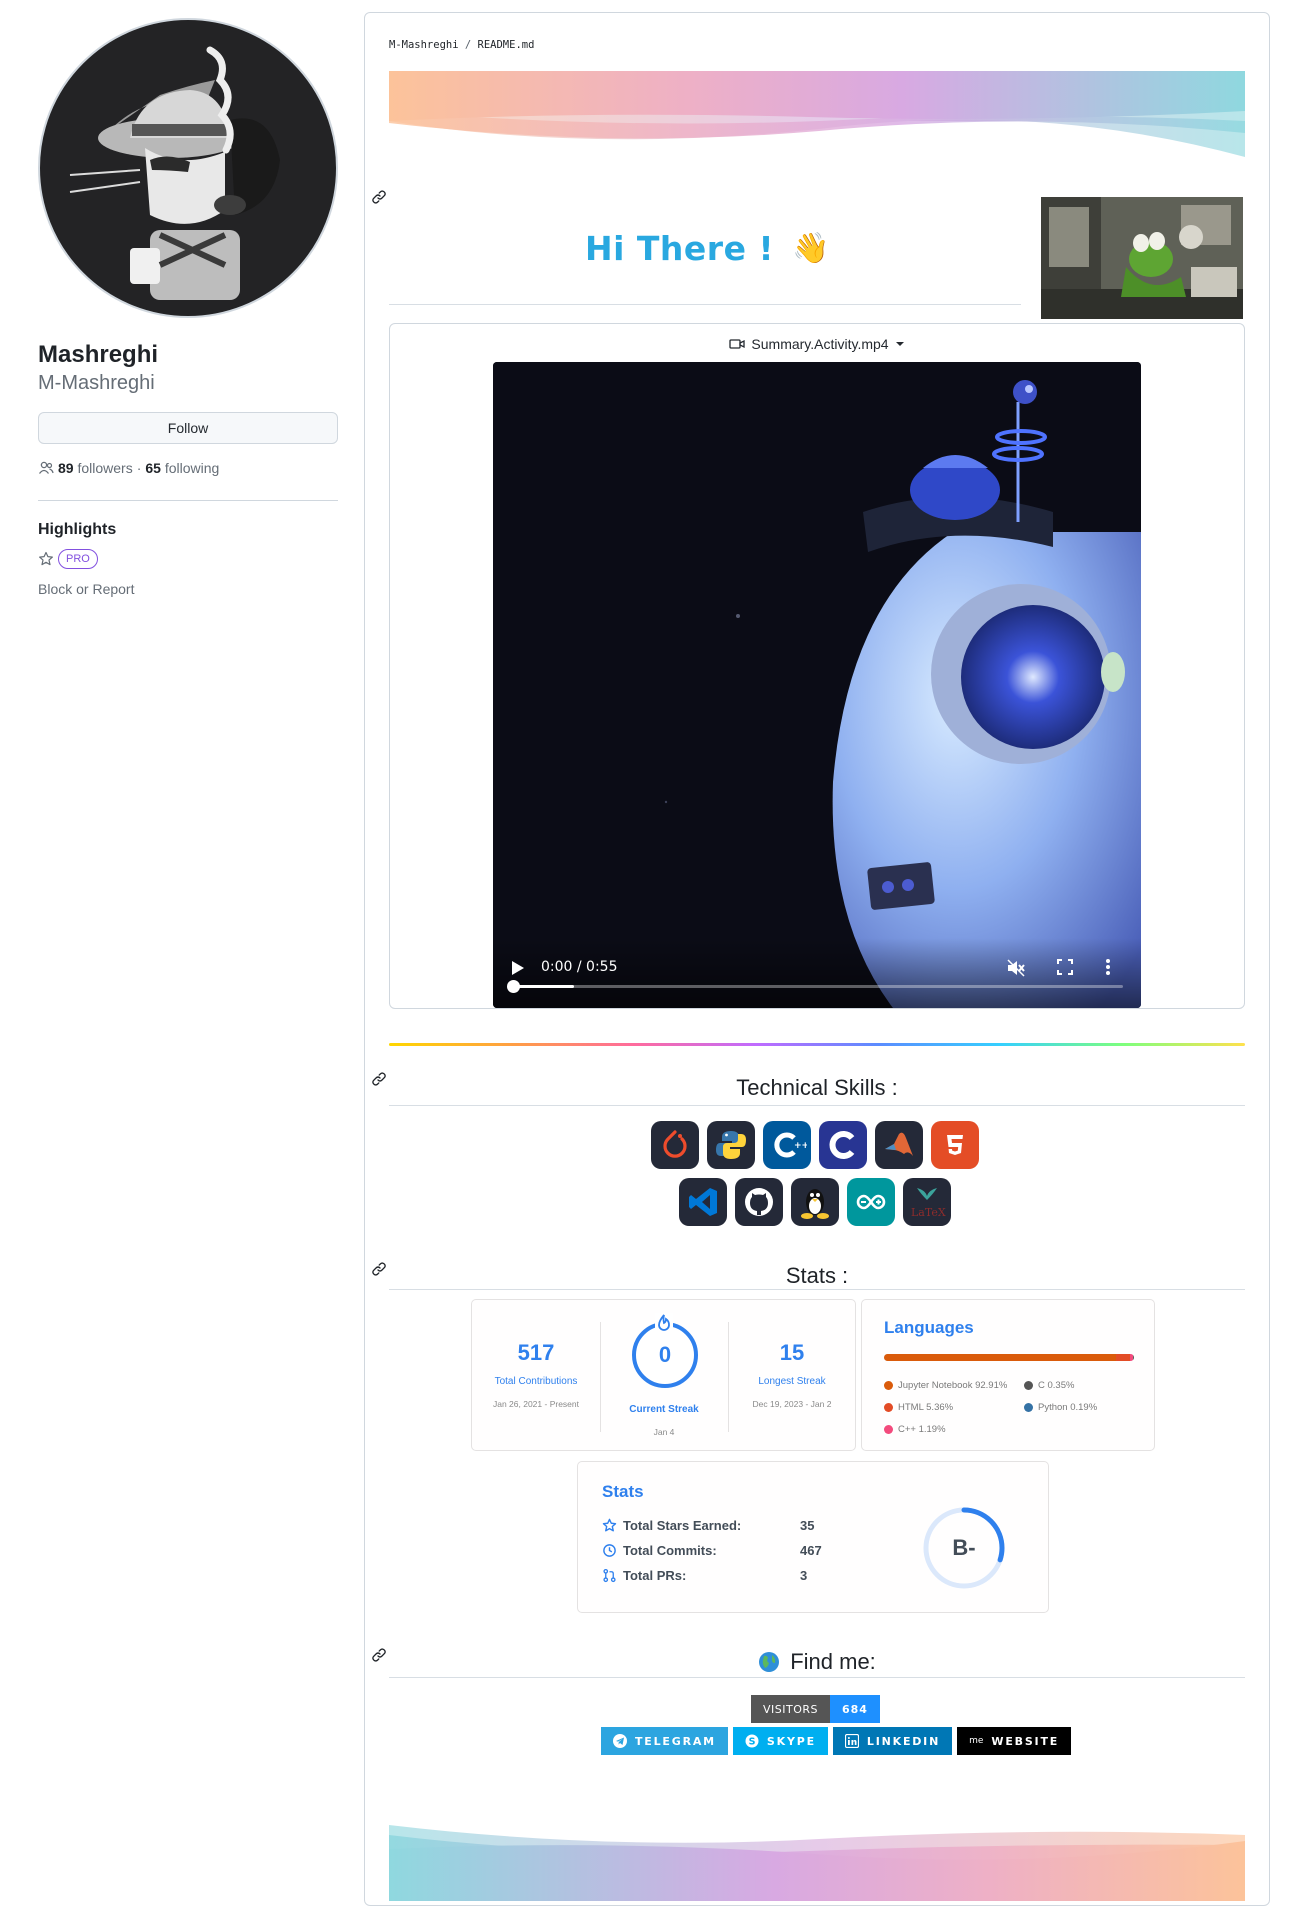 This screenshot has width=1293, height=1918. What do you see at coordinates (1060, 1407) in the screenshot?
I see `language-item: Python 0.19%` at bounding box center [1060, 1407].